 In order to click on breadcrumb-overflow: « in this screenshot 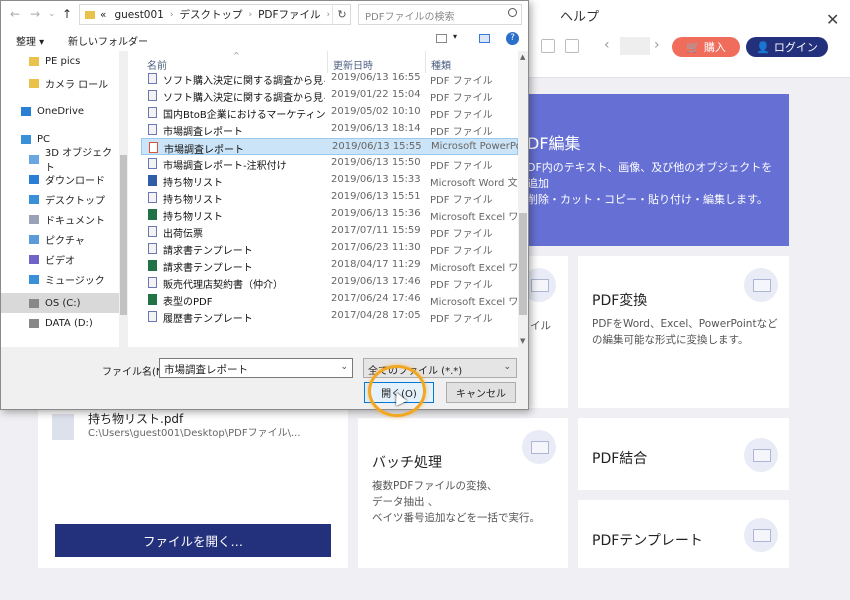, I will do `click(103, 15)`.